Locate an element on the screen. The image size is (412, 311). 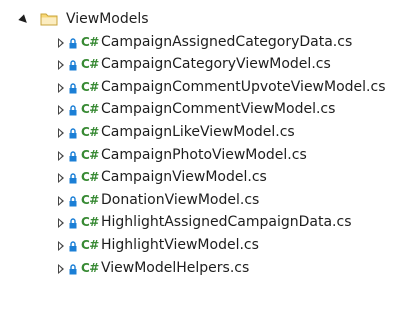
folder-row-viewmodels: ViewModels is located at coordinates (206, 20).